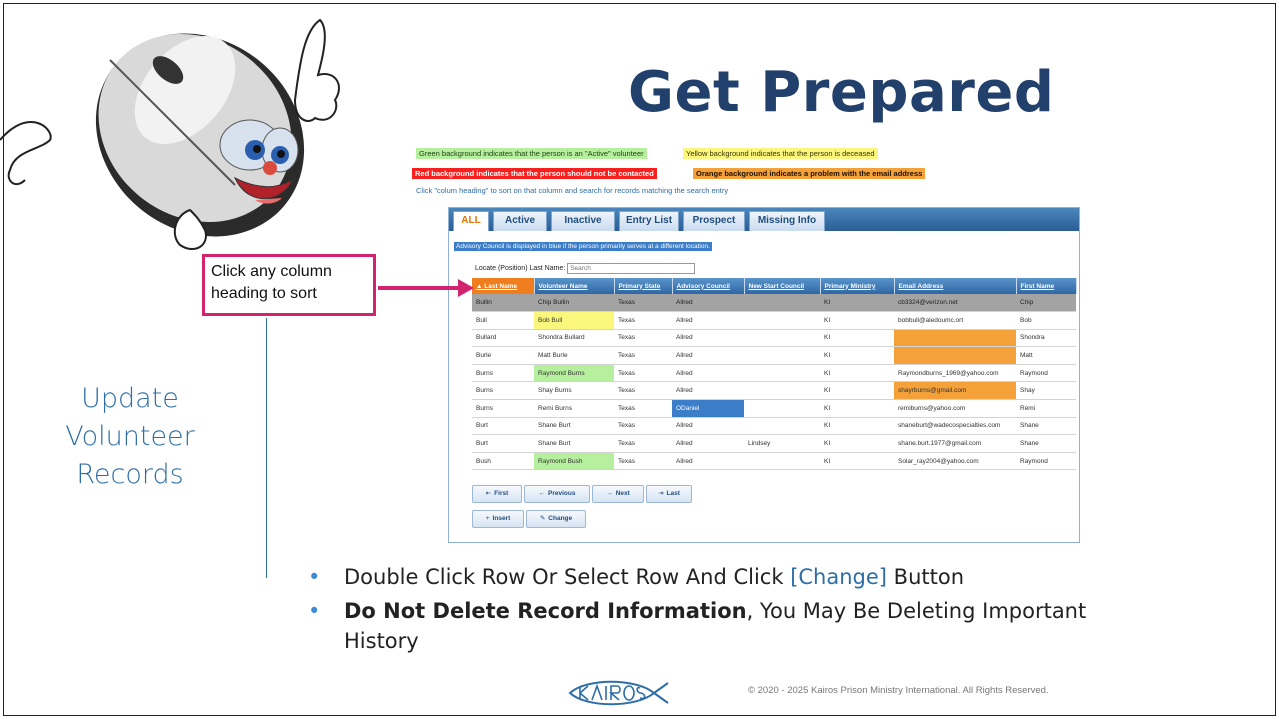  Describe the element at coordinates (955, 373) in the screenshot. I see `cell: Raymondburns_1969@yahoo.com` at that location.